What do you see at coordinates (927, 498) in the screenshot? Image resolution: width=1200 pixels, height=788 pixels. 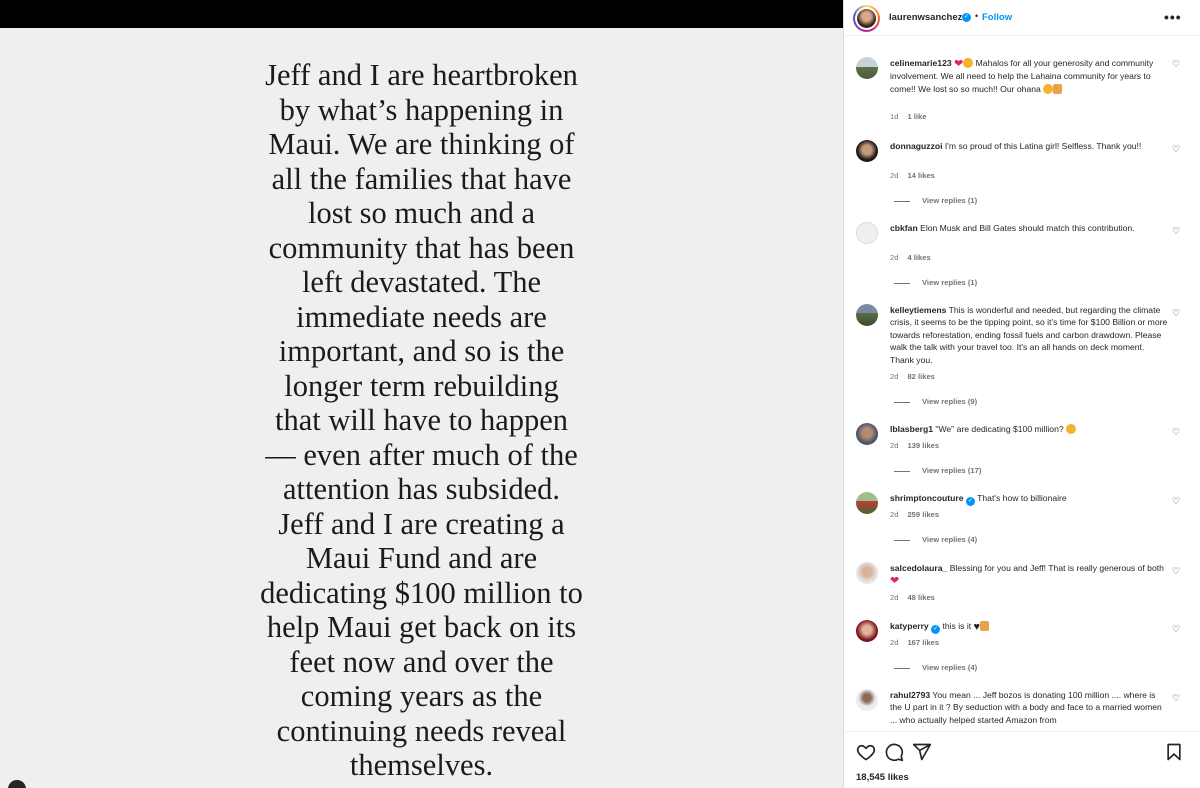 I see `commenter-username: shrimptoncouture` at bounding box center [927, 498].